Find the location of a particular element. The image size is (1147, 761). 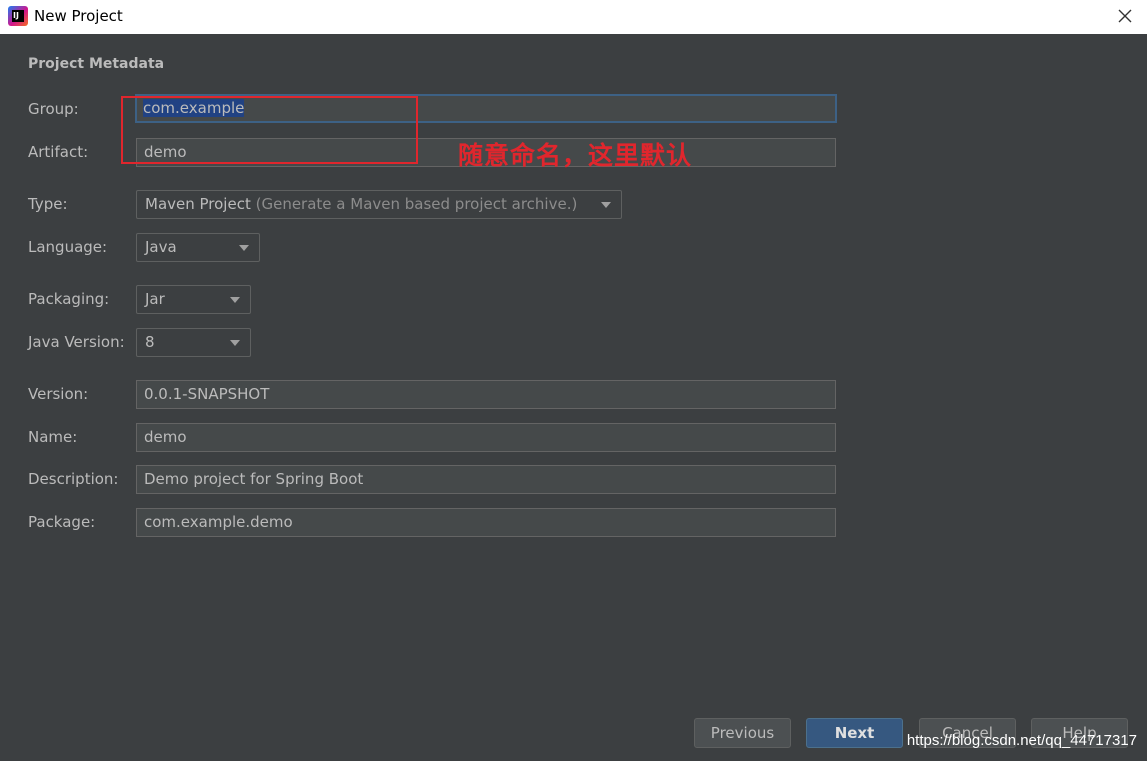

annotation-box is located at coordinates (269, 130).